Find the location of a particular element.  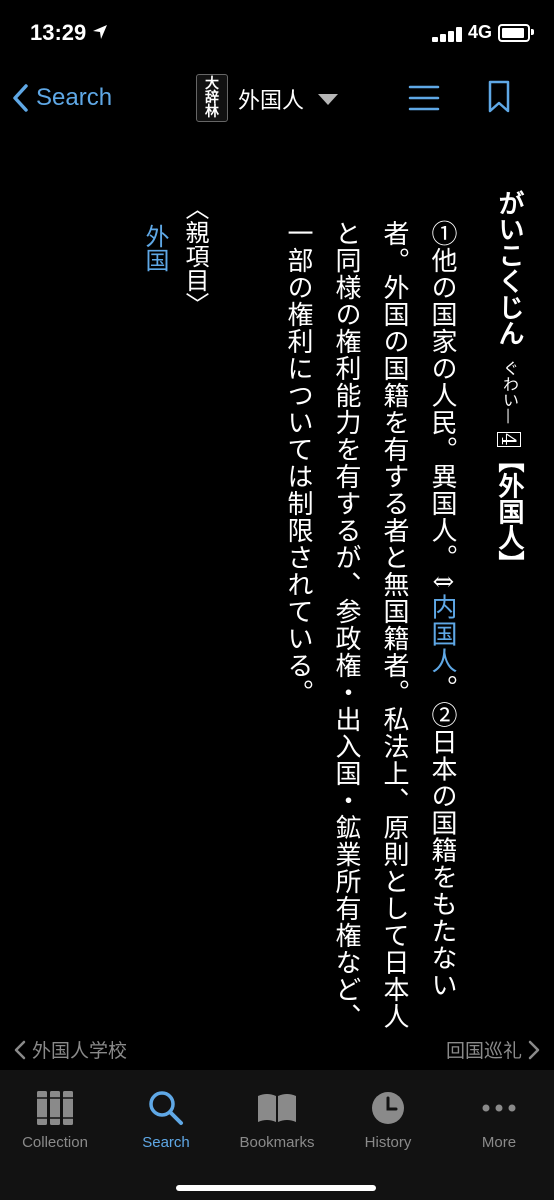

status-bar: 13:29 4G is located at coordinates (277, 35).